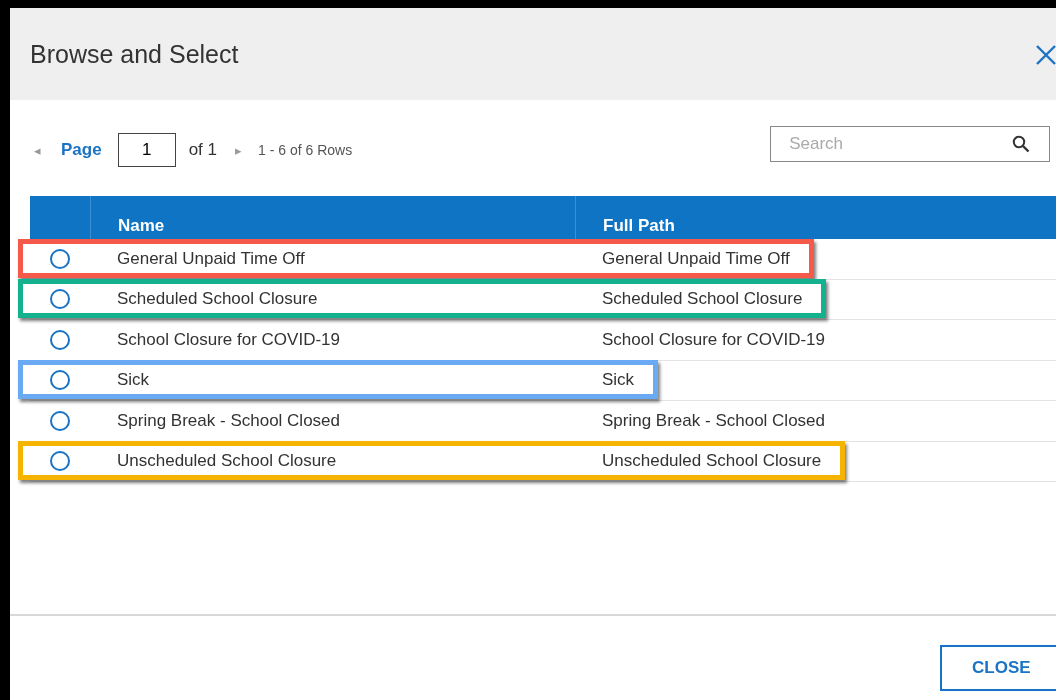  I want to click on page-label: Page, so click(81, 150).